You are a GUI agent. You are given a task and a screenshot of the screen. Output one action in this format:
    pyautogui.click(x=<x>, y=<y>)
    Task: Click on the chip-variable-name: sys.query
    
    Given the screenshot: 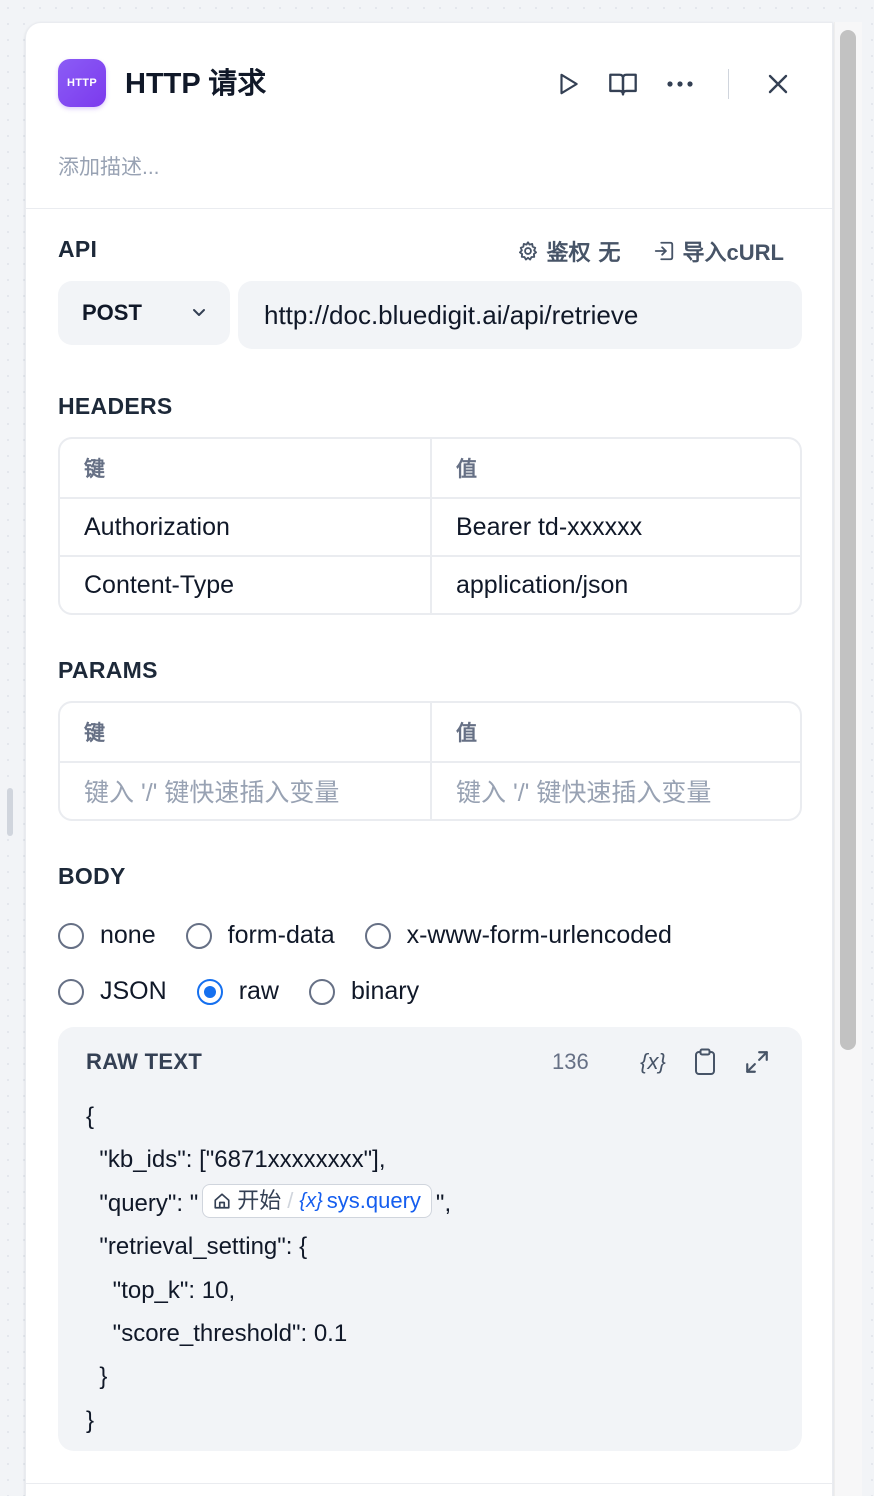 What is the action you would take?
    pyautogui.click(x=373, y=1201)
    